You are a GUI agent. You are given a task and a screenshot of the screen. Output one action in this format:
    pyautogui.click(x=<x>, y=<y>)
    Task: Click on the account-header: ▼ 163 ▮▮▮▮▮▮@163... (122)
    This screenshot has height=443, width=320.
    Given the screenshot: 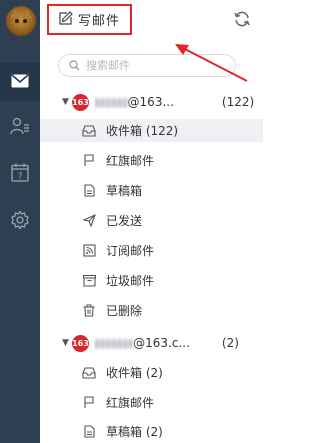 What is the action you would take?
    pyautogui.click(x=151, y=102)
    